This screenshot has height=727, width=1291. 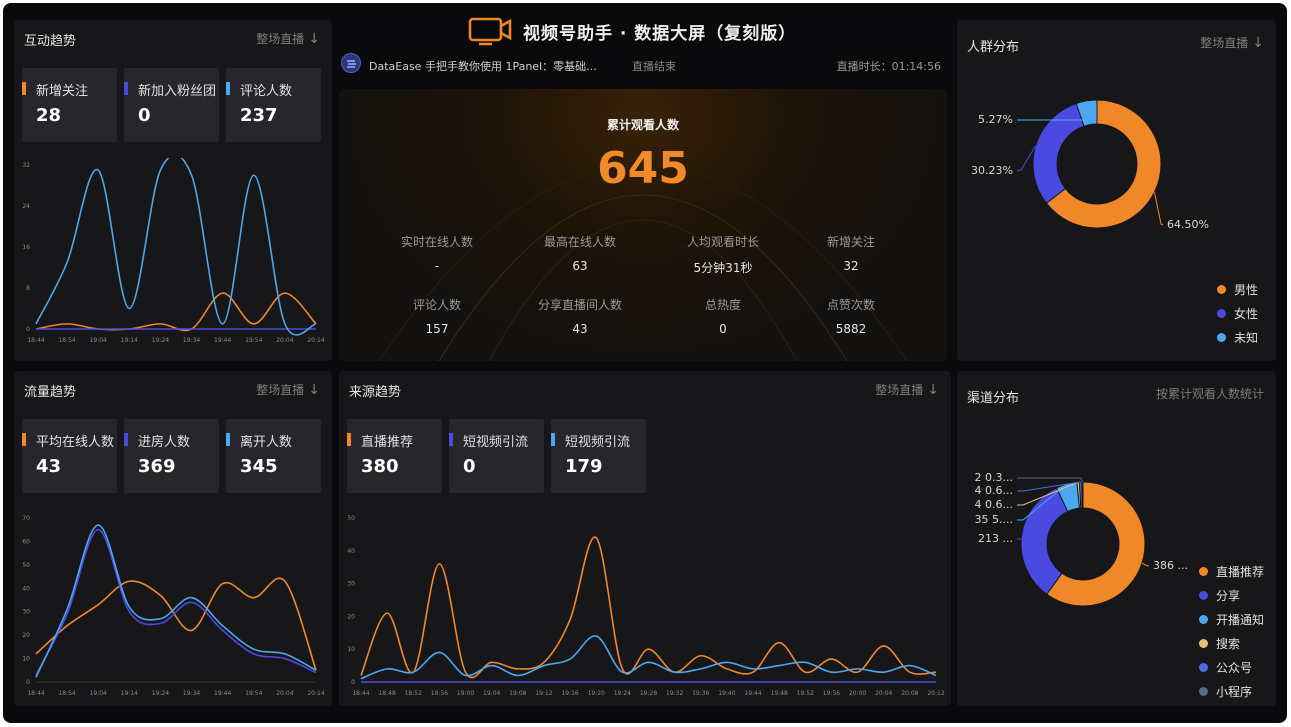 I want to click on metric-card: 新增关注 28, so click(x=69, y=105).